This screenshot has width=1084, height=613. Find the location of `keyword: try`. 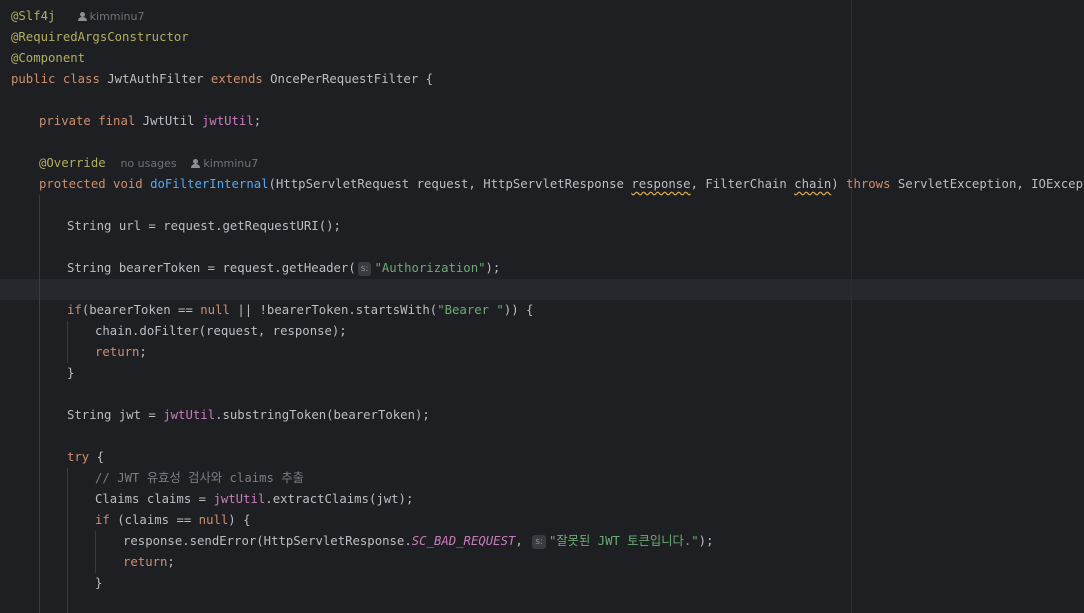

keyword: try is located at coordinates (78, 457).